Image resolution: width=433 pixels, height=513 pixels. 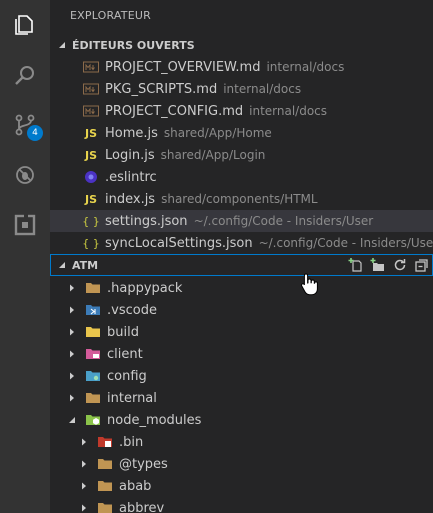 What do you see at coordinates (241, 464) in the screenshot?
I see `tree-item: @types` at bounding box center [241, 464].